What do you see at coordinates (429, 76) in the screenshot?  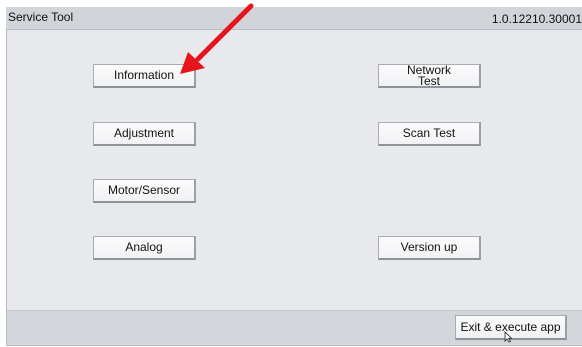 I see `network-test-button: Network Test` at bounding box center [429, 76].